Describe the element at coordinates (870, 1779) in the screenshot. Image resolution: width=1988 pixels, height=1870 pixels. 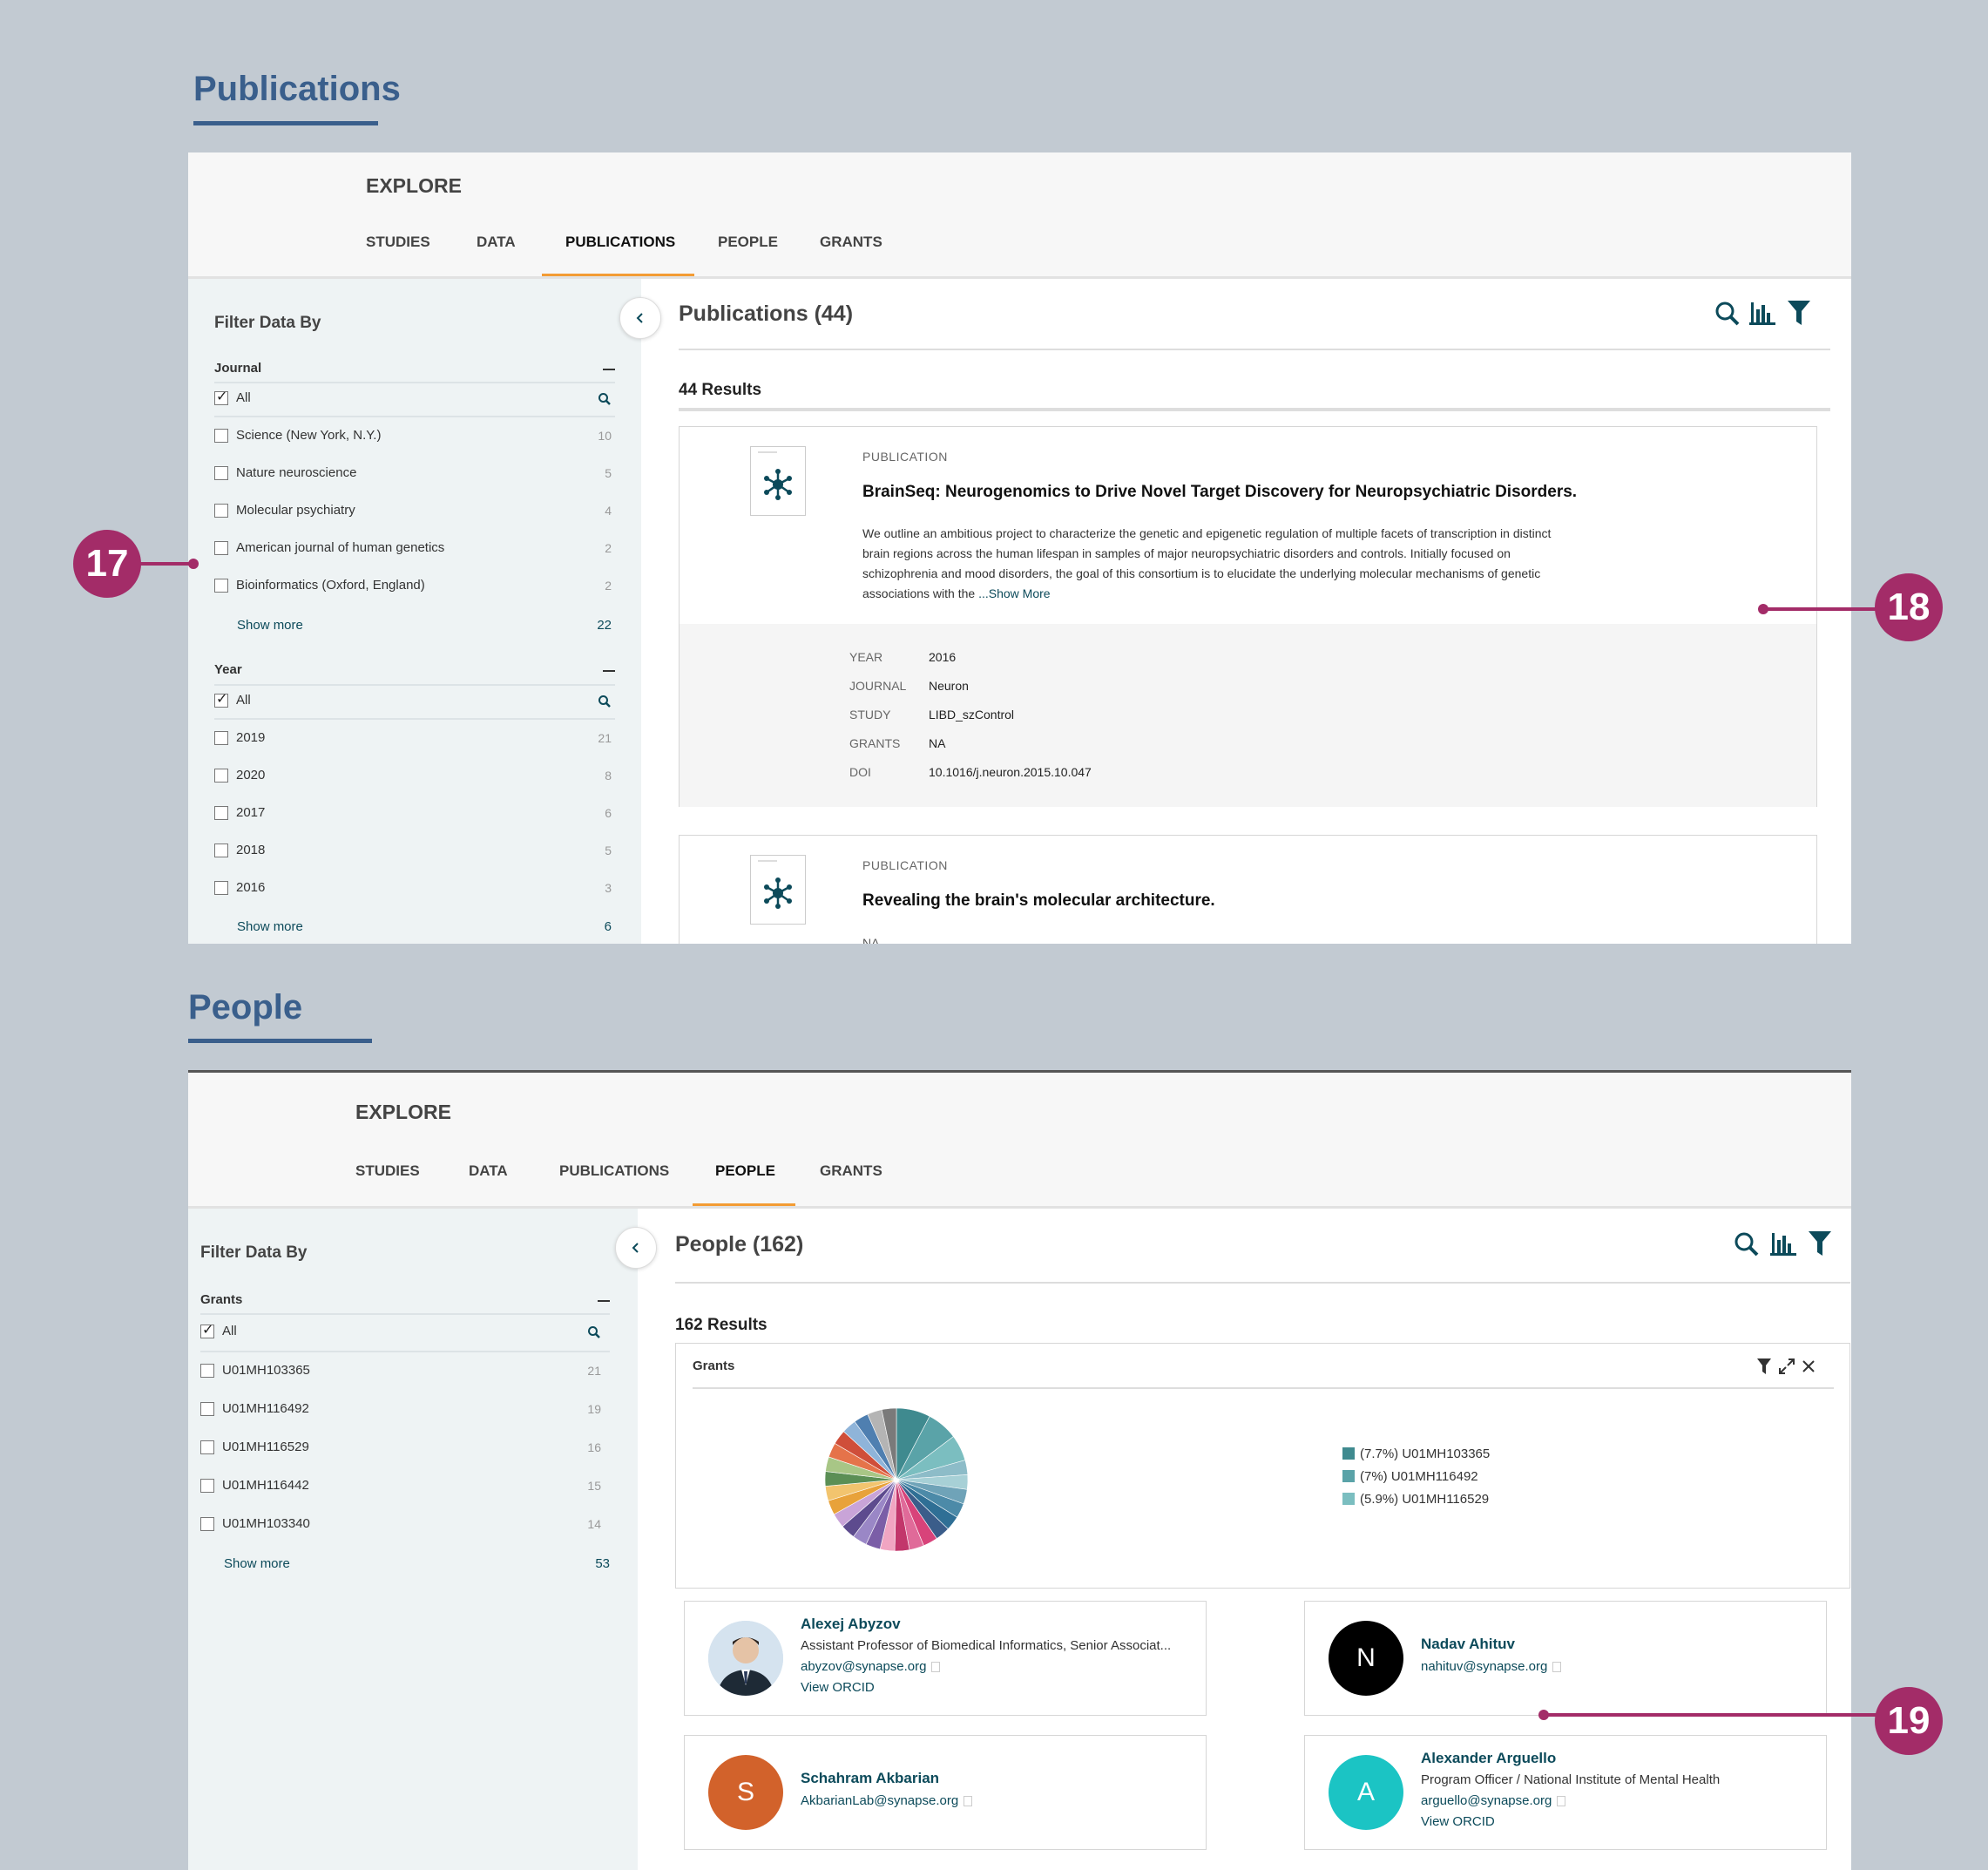
I see `person-name: Schahram Akbarian` at that location.